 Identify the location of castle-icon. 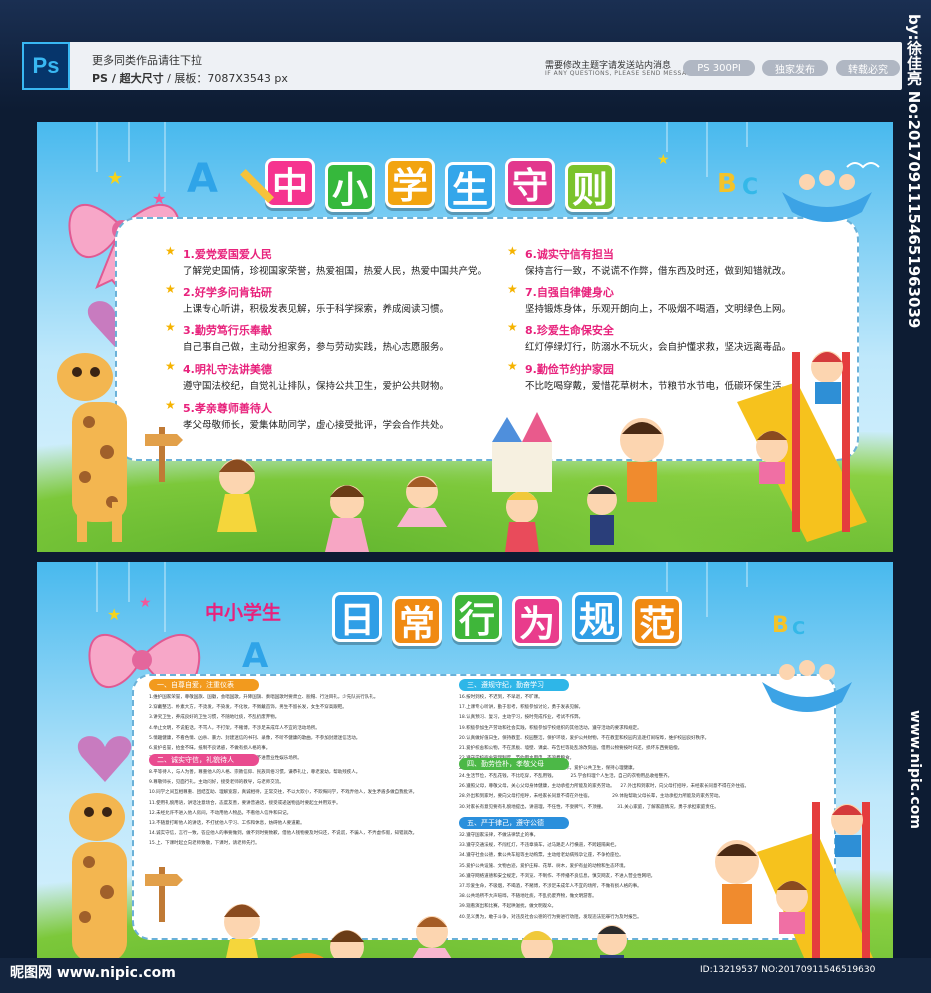
(522, 452).